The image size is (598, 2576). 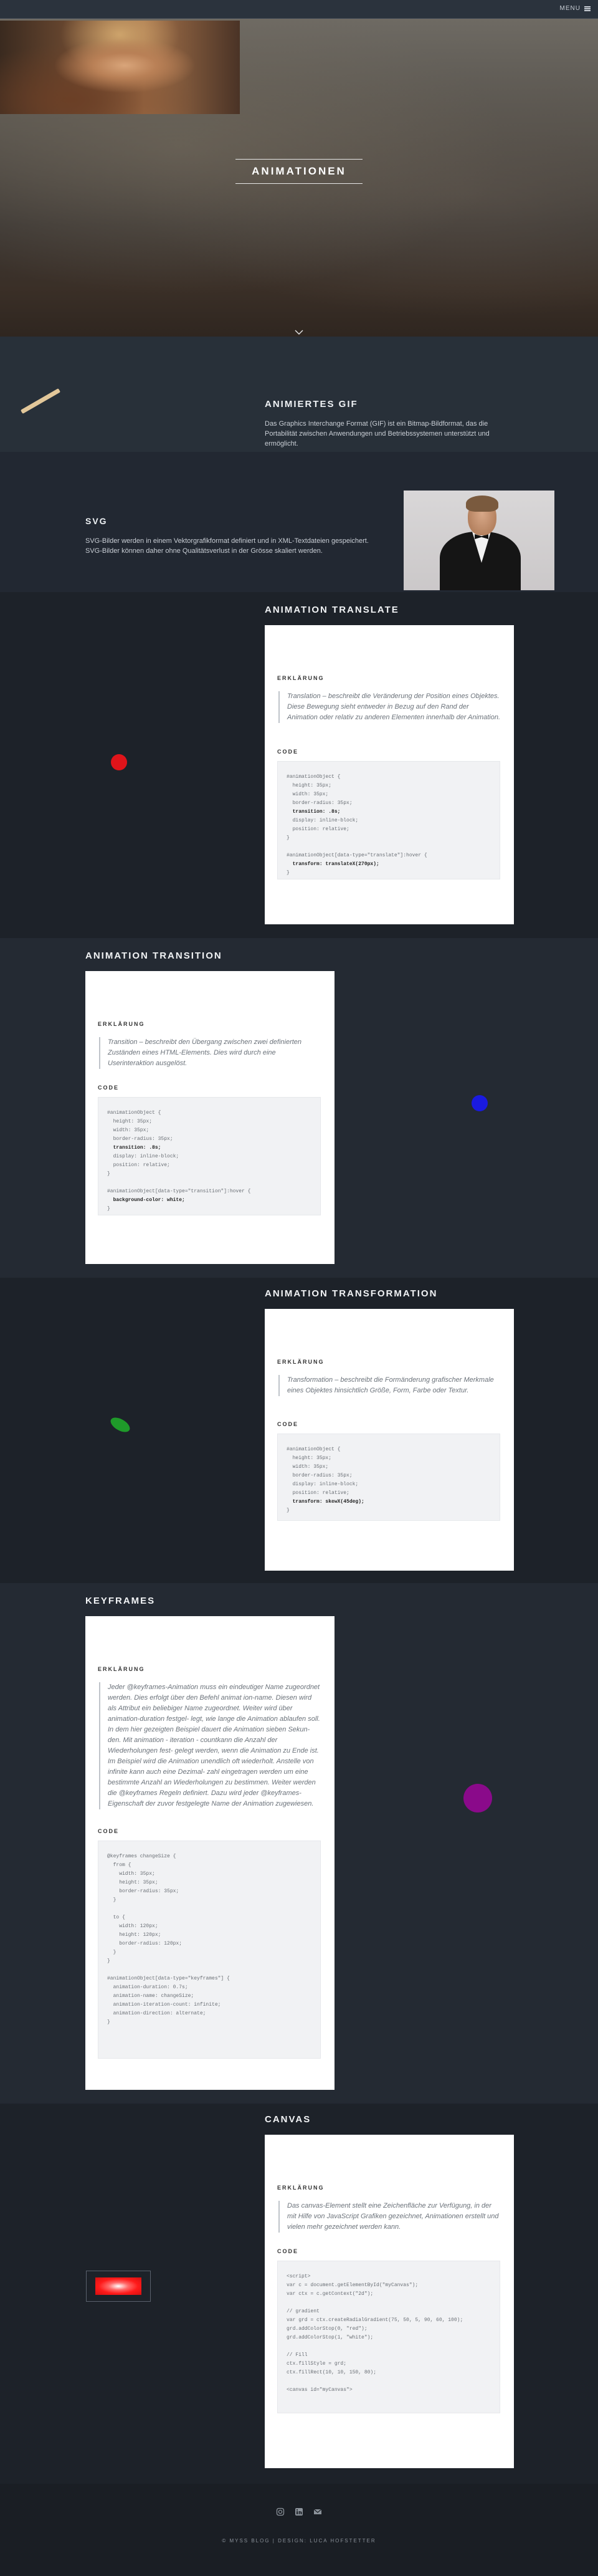 I want to click on top-nav: MENU, so click(x=299, y=9).